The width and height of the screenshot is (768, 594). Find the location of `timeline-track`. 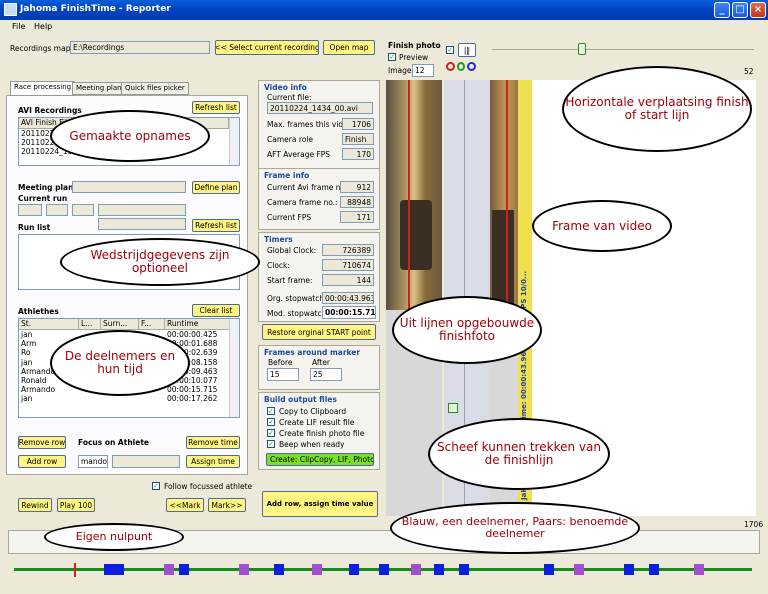

timeline-track is located at coordinates (383, 570).